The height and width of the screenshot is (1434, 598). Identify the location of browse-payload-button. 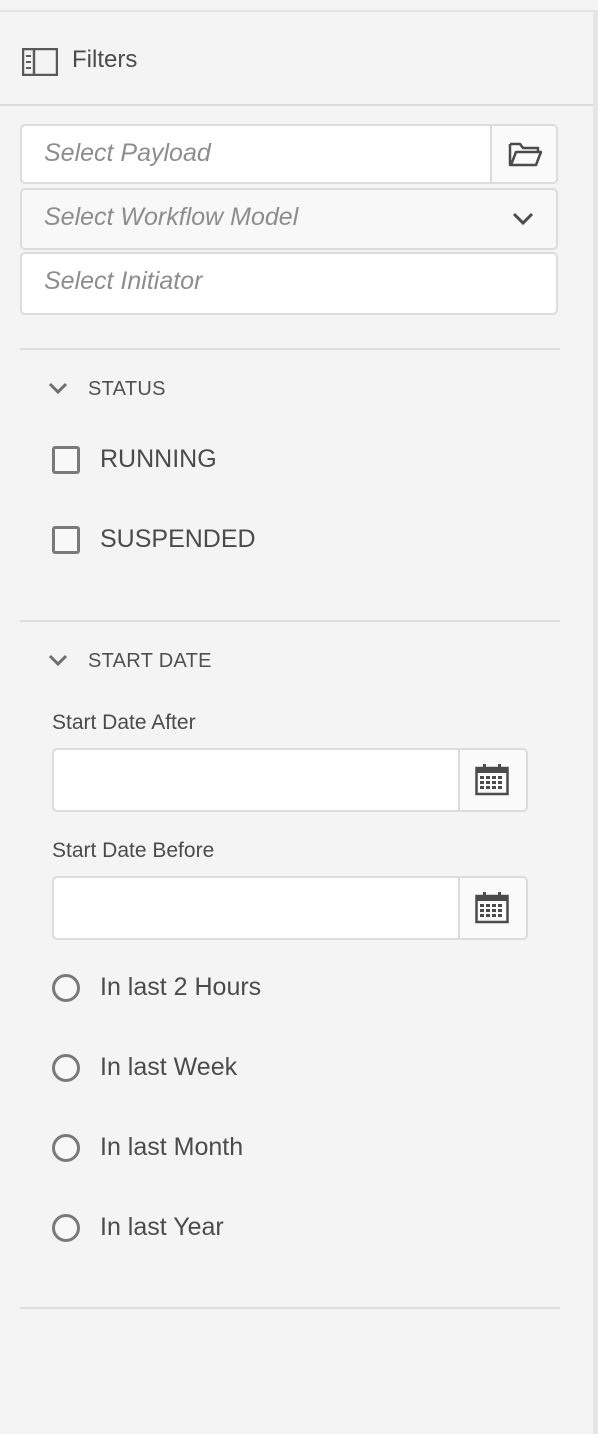
(523, 154).